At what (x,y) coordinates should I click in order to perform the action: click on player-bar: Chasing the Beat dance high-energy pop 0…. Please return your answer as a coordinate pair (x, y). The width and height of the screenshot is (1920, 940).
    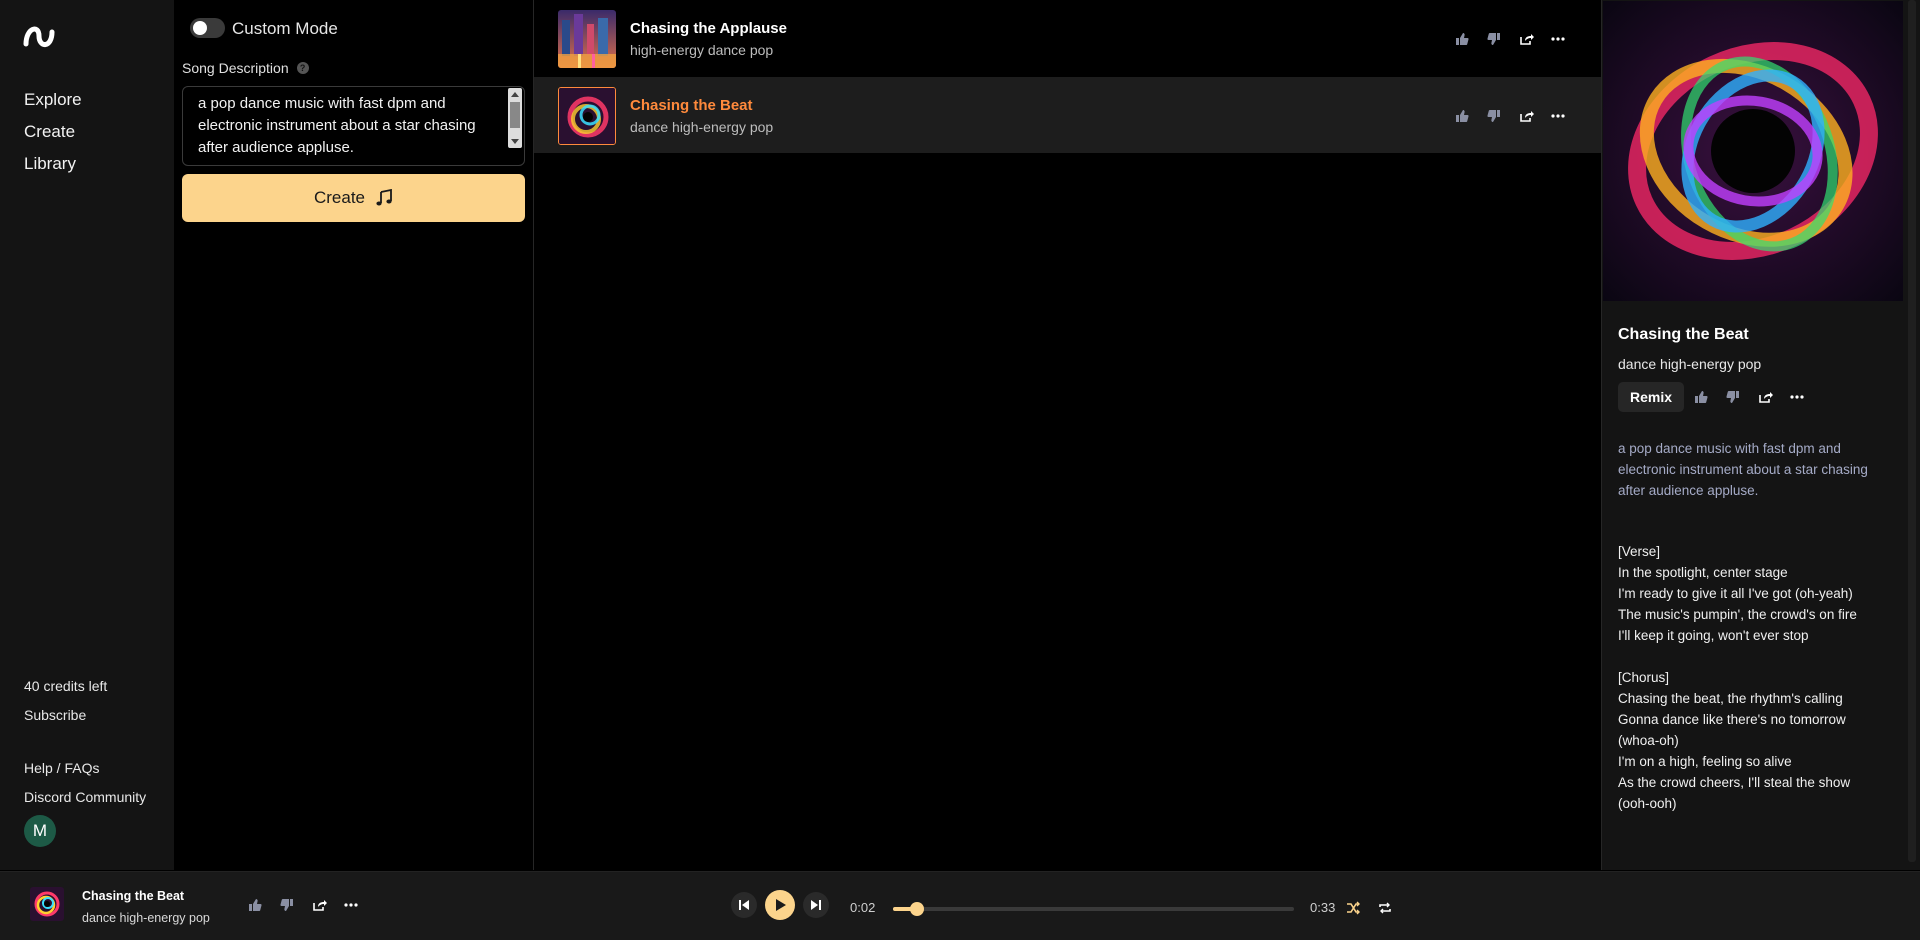
    Looking at the image, I should click on (960, 905).